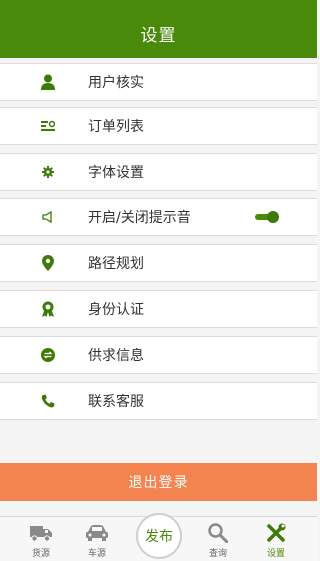  Describe the element at coordinates (48, 263) in the screenshot. I see `location-pin-icon` at that location.